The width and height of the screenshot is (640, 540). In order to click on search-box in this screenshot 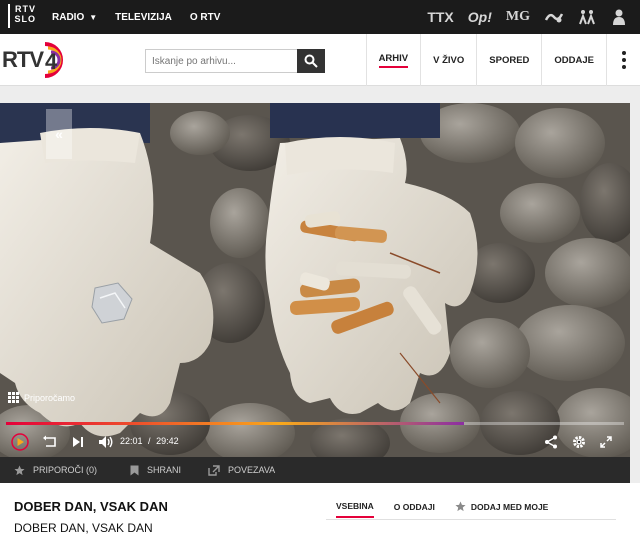, I will do `click(235, 61)`.